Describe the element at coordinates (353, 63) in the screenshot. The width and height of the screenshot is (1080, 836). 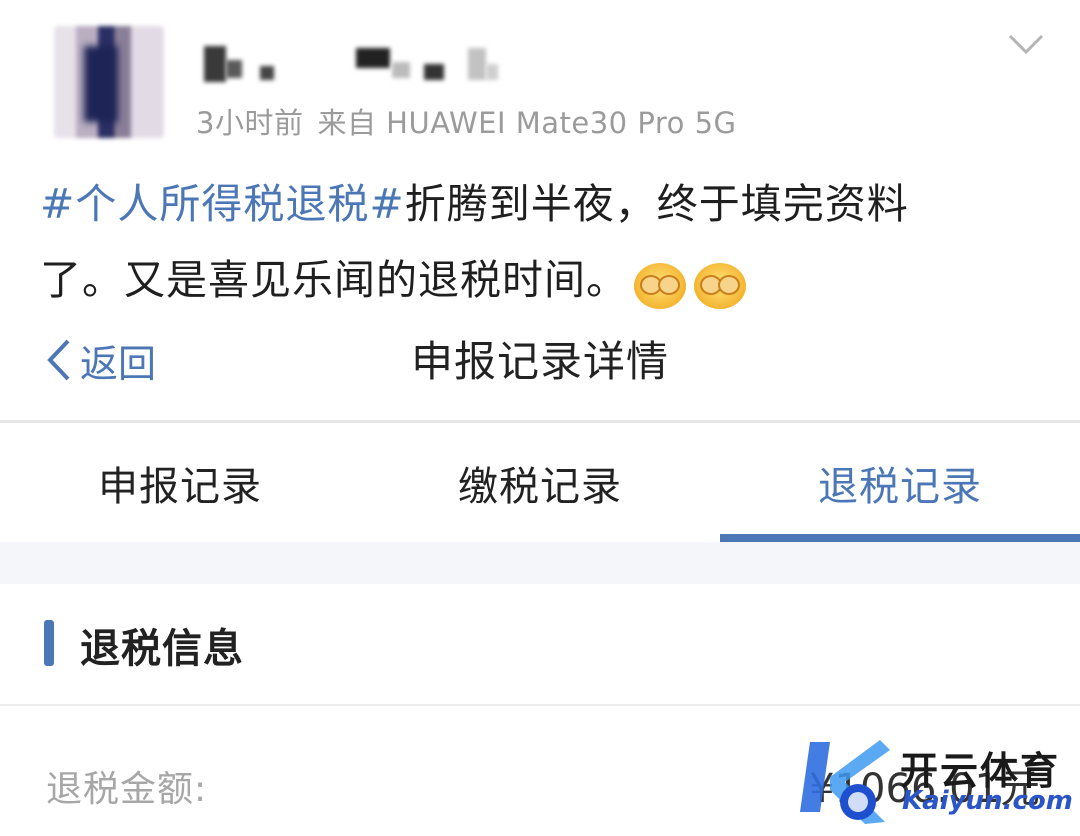
I see `username-blurred` at that location.